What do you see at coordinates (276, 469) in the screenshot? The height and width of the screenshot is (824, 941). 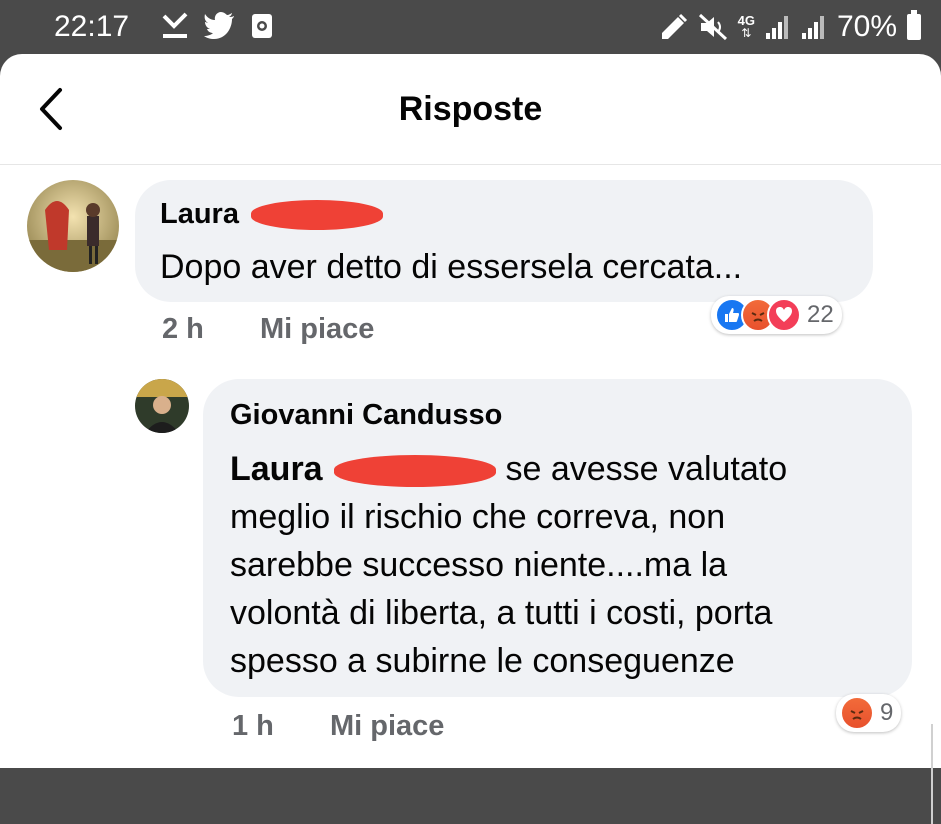 I see `mention-tag: Laura` at bounding box center [276, 469].